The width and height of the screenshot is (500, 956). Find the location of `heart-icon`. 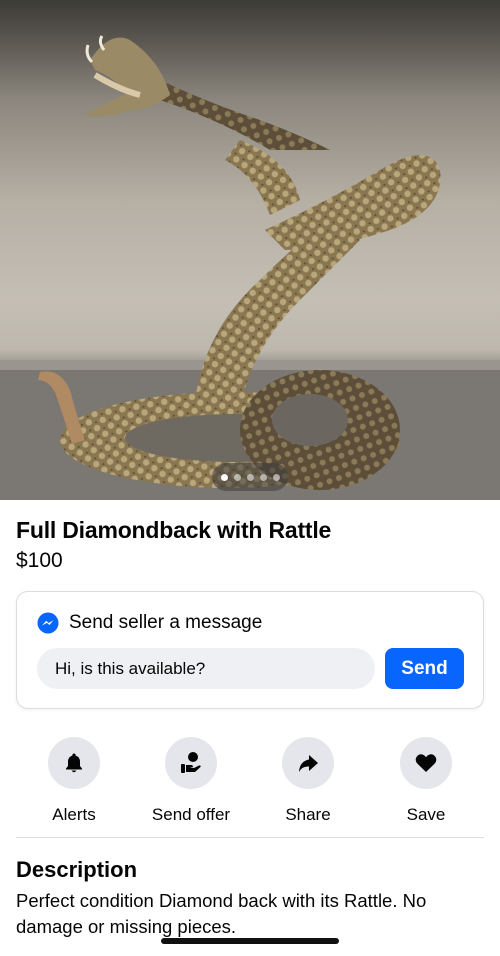

heart-icon is located at coordinates (426, 763).